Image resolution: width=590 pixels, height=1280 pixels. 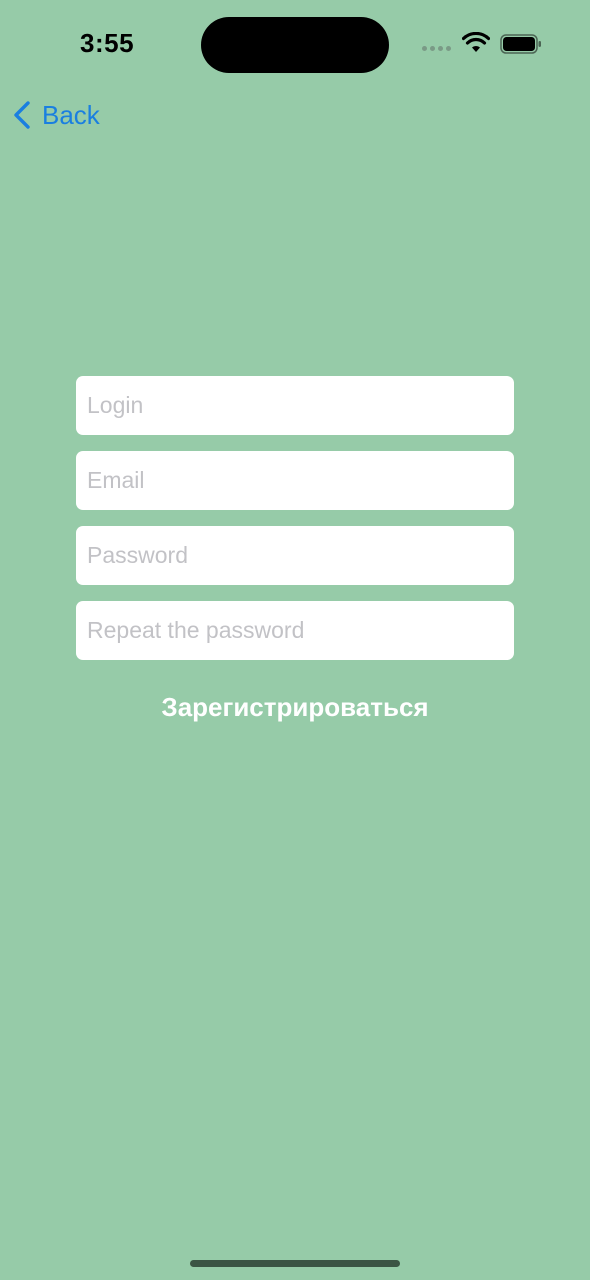 I want to click on cellular-dots-icon, so click(x=436, y=48).